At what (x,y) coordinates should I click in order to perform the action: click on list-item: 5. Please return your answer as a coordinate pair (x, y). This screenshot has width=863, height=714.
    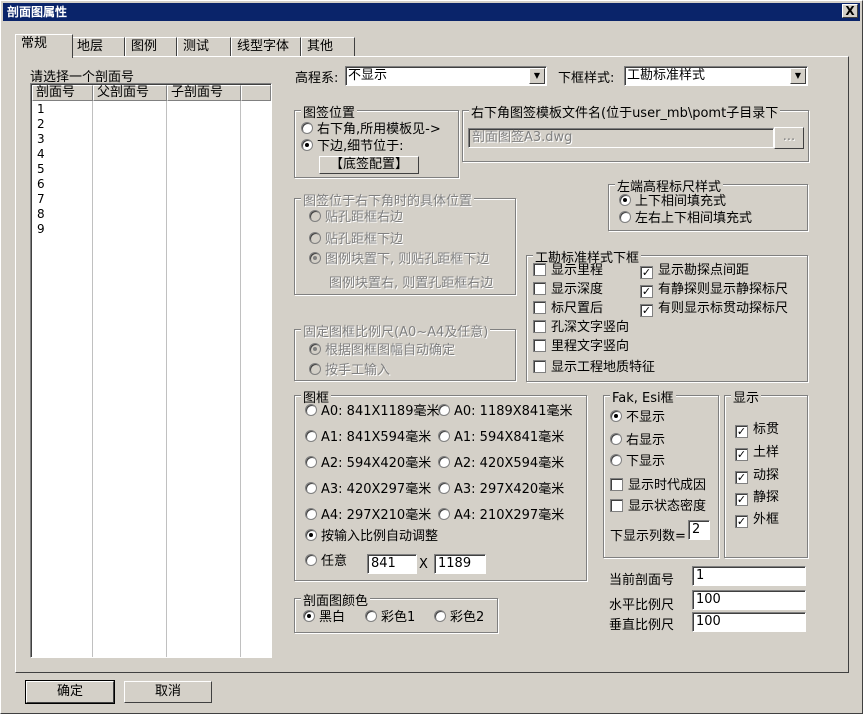
    Looking at the image, I should click on (151, 169).